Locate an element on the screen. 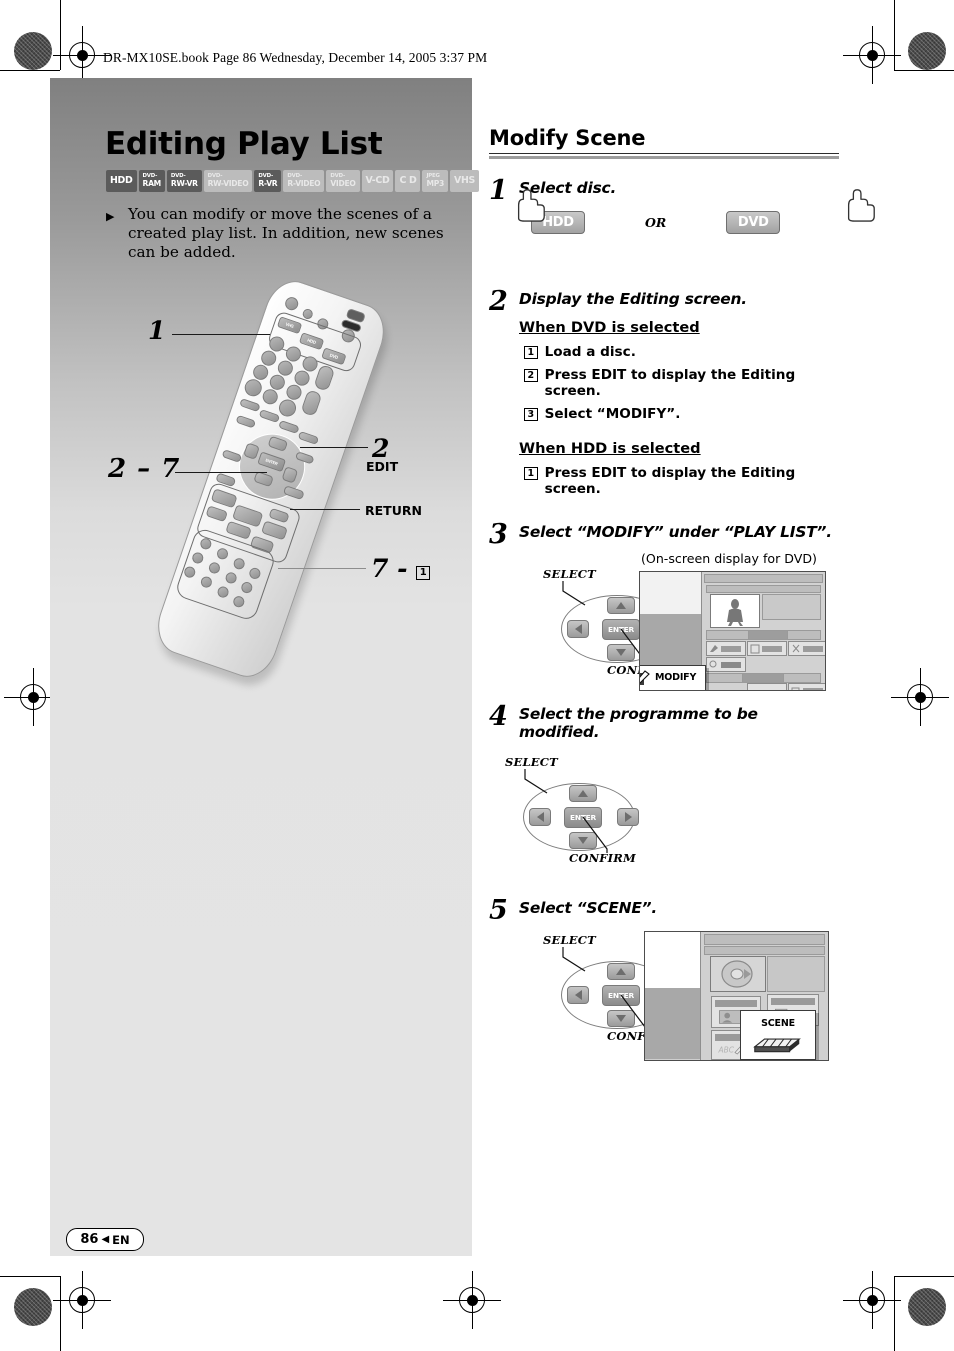 This screenshot has width=954, height=1351. pointing-hand-icon is located at coordinates (531, 205).